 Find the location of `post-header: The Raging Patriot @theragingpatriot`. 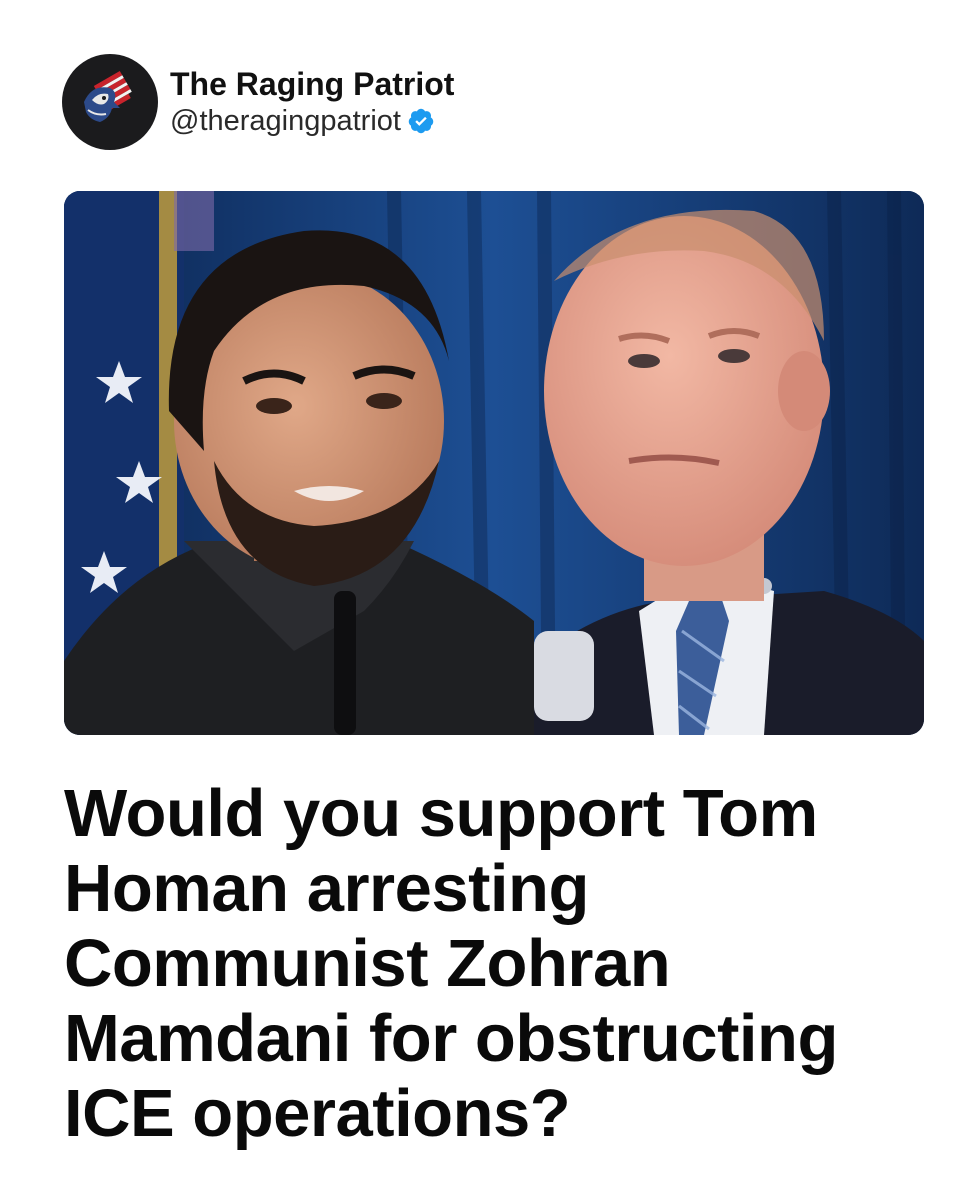

post-header: The Raging Patriot @theragingpatriot is located at coordinates (258, 102).